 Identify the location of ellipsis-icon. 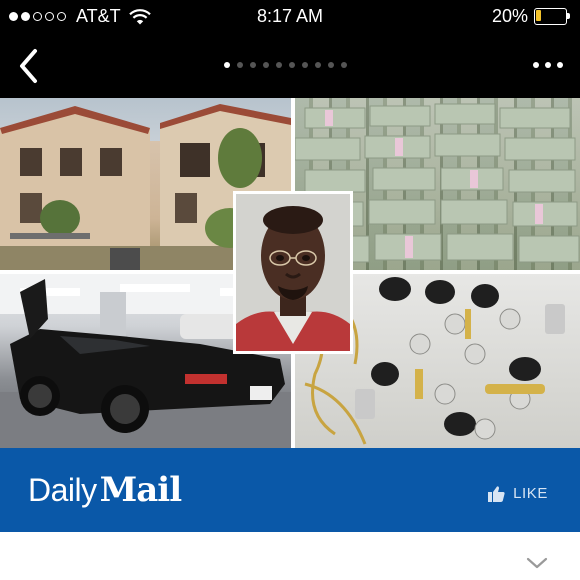
(548, 65).